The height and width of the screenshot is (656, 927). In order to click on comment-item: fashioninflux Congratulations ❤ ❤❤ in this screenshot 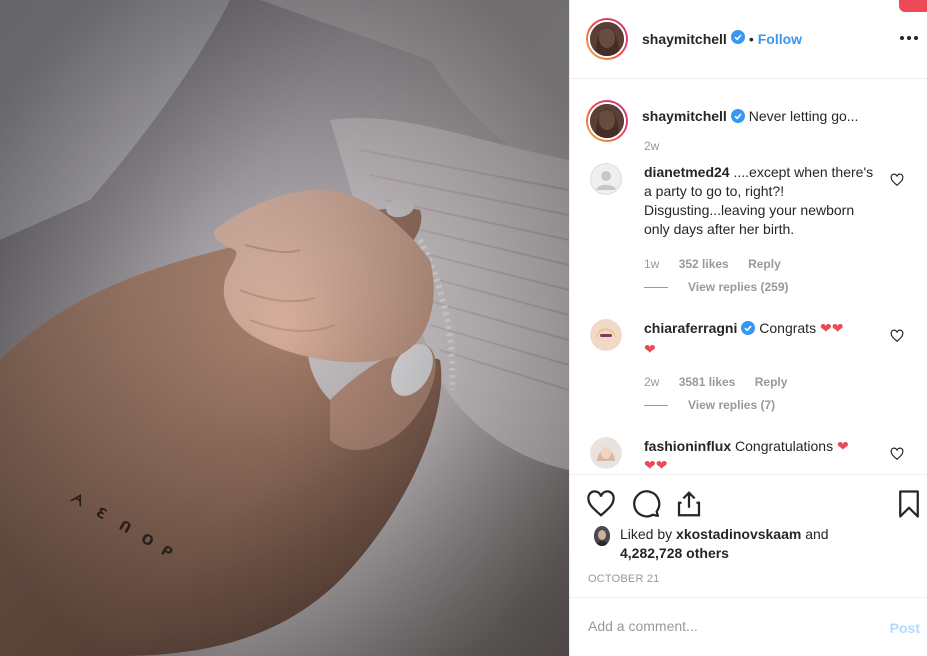, I will do `click(750, 455)`.